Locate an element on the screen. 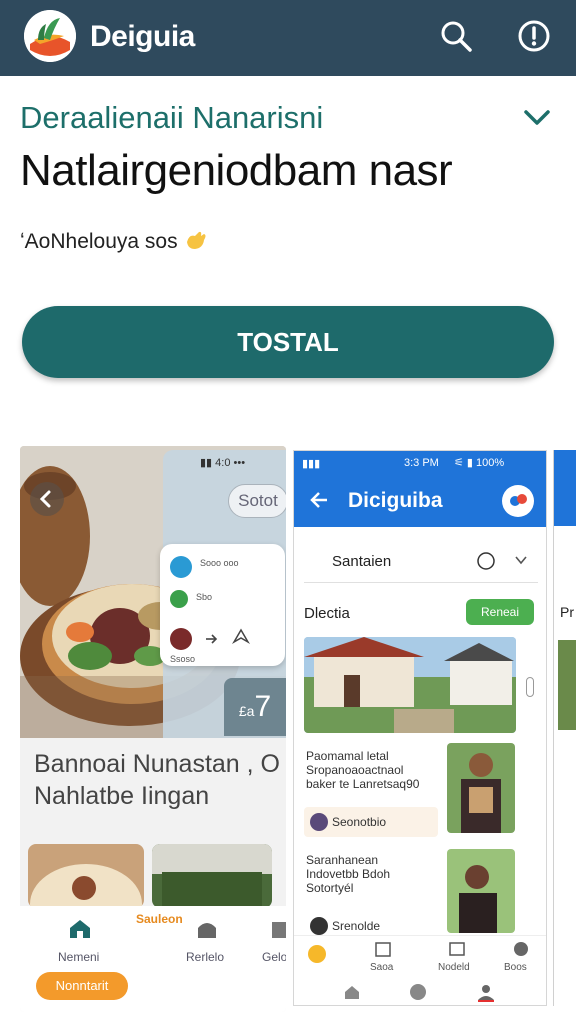 Image resolution: width=576 pixels, height=1024 pixels. nav-home-label: Nemeni is located at coordinates (78, 957).